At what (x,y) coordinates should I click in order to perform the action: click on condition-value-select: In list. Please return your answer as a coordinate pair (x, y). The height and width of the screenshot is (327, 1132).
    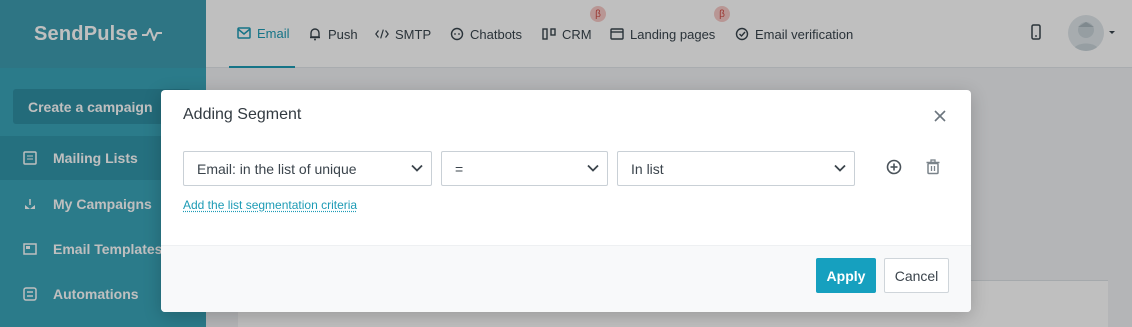
    Looking at the image, I should click on (736, 168).